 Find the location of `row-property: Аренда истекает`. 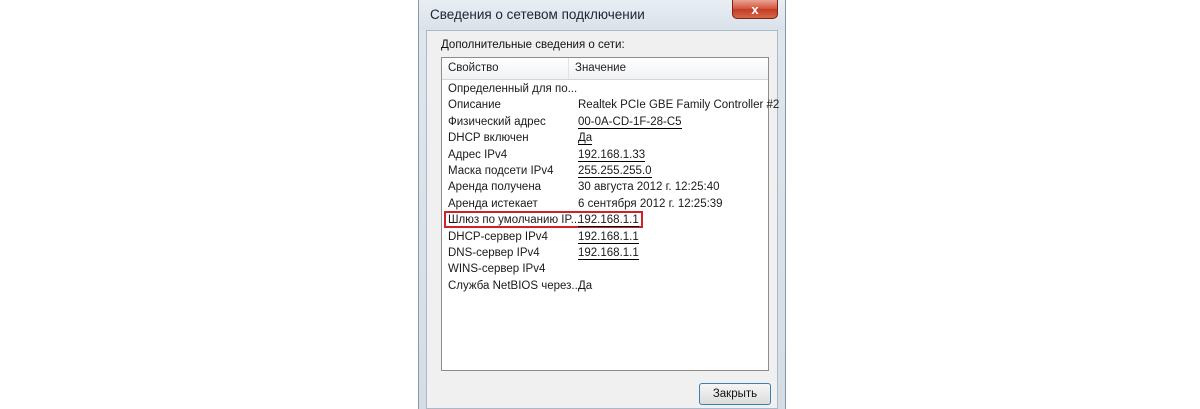

row-property: Аренда истекает is located at coordinates (493, 203).